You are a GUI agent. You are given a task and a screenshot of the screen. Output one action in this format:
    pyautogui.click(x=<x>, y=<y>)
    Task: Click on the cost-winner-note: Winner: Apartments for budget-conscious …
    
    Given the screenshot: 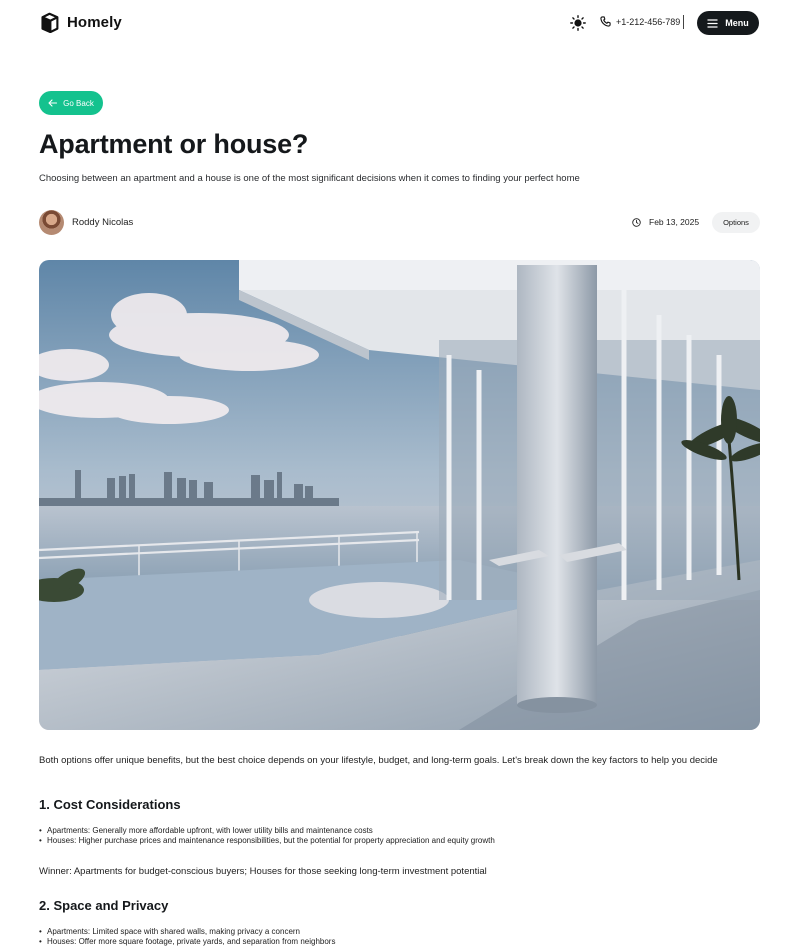 What is the action you would take?
    pyautogui.click(x=263, y=871)
    